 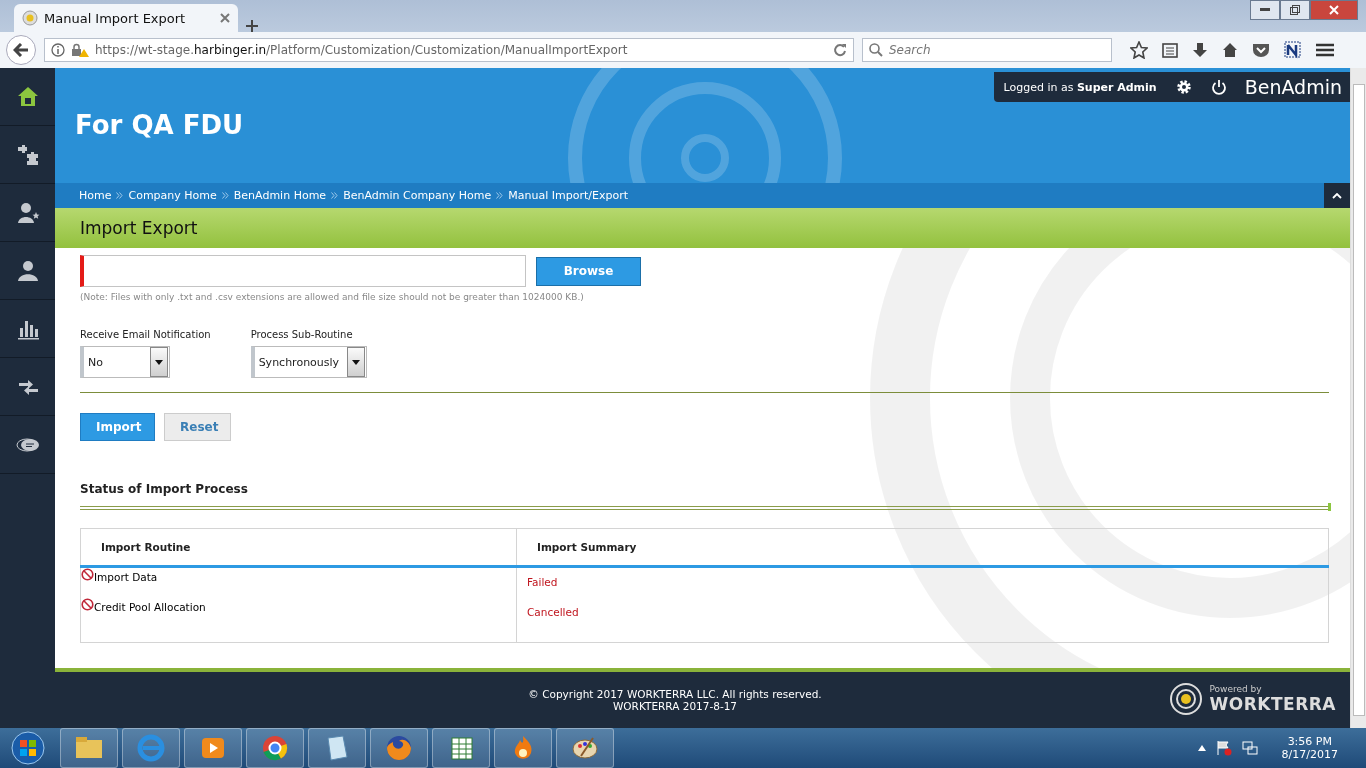 I want to click on workterra-logo-icon, so click(x=1186, y=699).